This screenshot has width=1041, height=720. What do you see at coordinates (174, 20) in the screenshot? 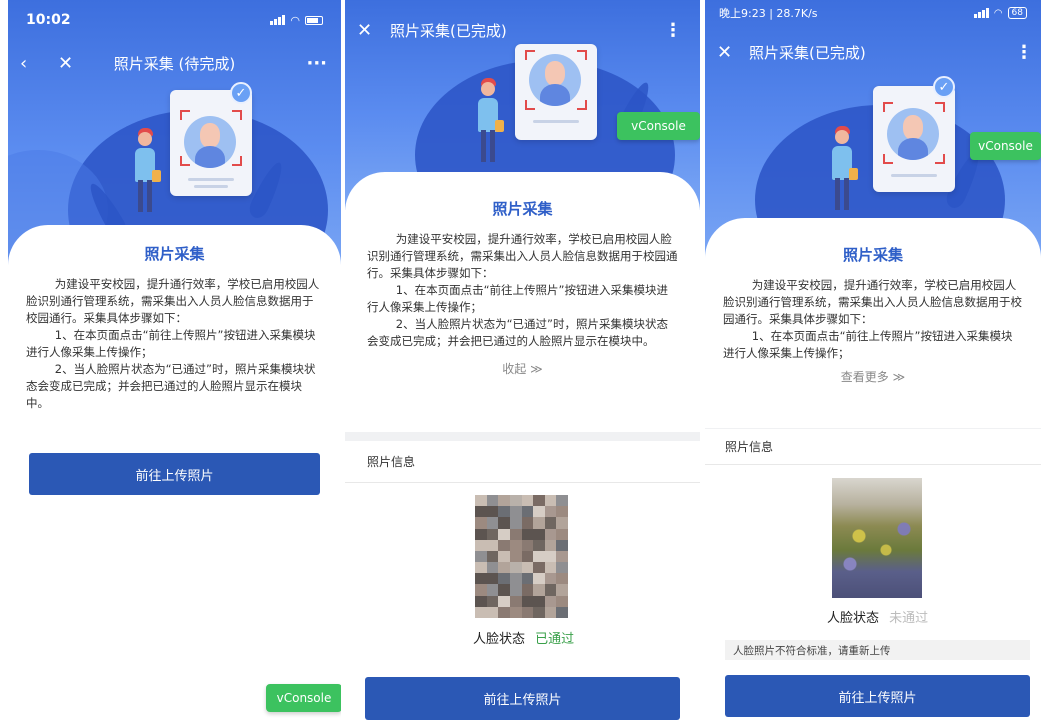
I see `status-bar: 10:02 ◠` at bounding box center [174, 20].